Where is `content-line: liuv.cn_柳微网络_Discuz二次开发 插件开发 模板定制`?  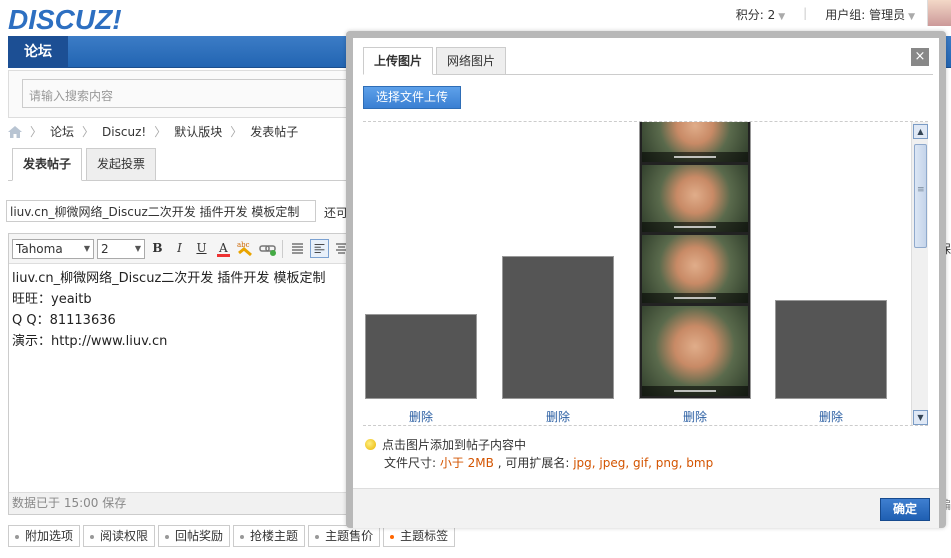 content-line: liuv.cn_柳微网络_Discuz二次开发 插件开发 模板定制 is located at coordinates (169, 278).